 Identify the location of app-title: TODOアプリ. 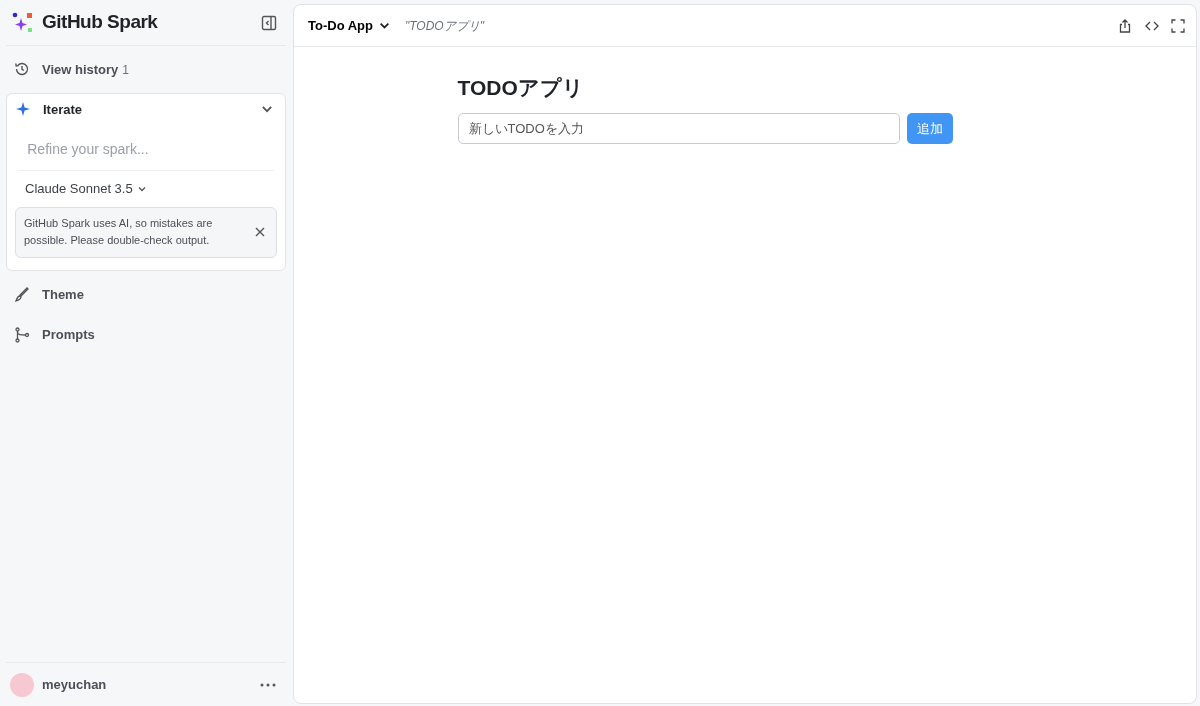
(521, 88).